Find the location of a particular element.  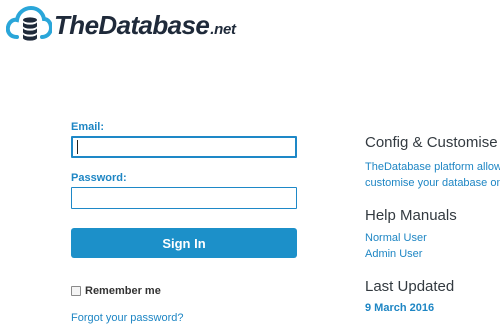

email-field is located at coordinates (184, 147).